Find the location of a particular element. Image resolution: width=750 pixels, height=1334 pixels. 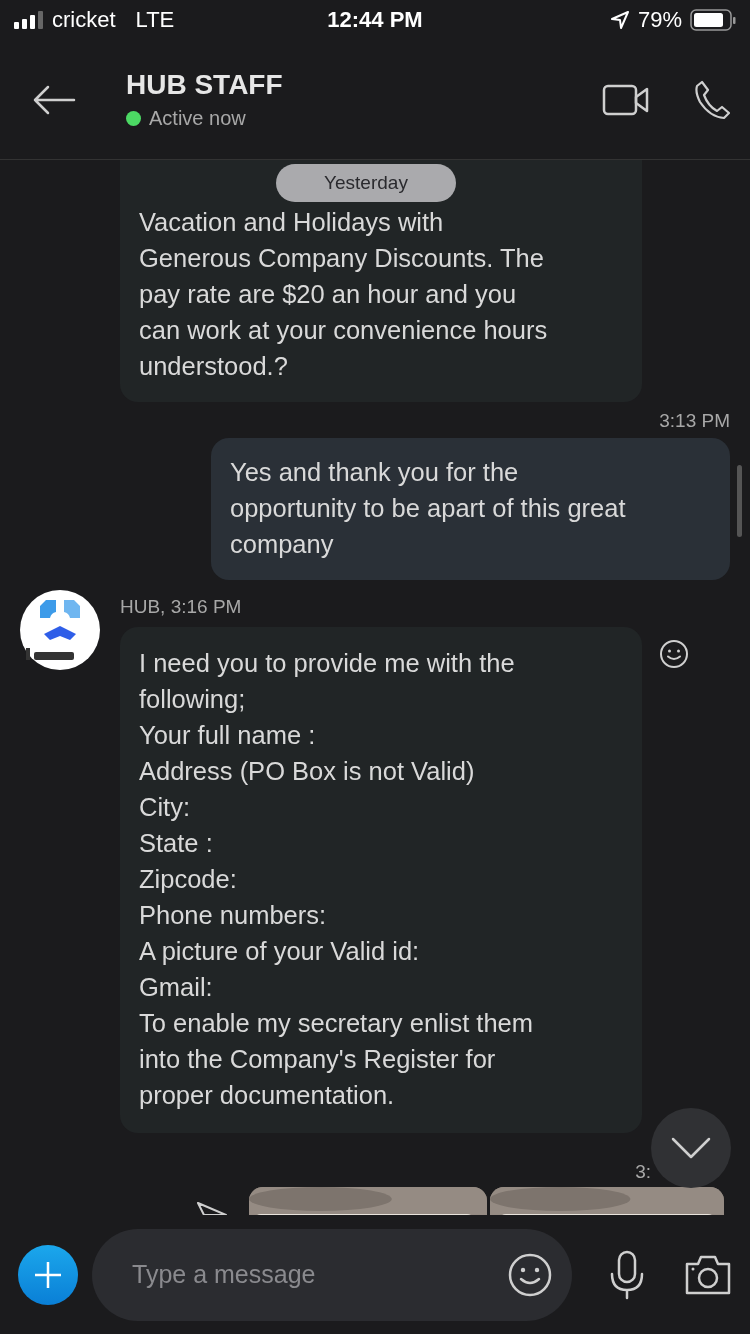

status-time: 12:44 PM is located at coordinates (375, 20).